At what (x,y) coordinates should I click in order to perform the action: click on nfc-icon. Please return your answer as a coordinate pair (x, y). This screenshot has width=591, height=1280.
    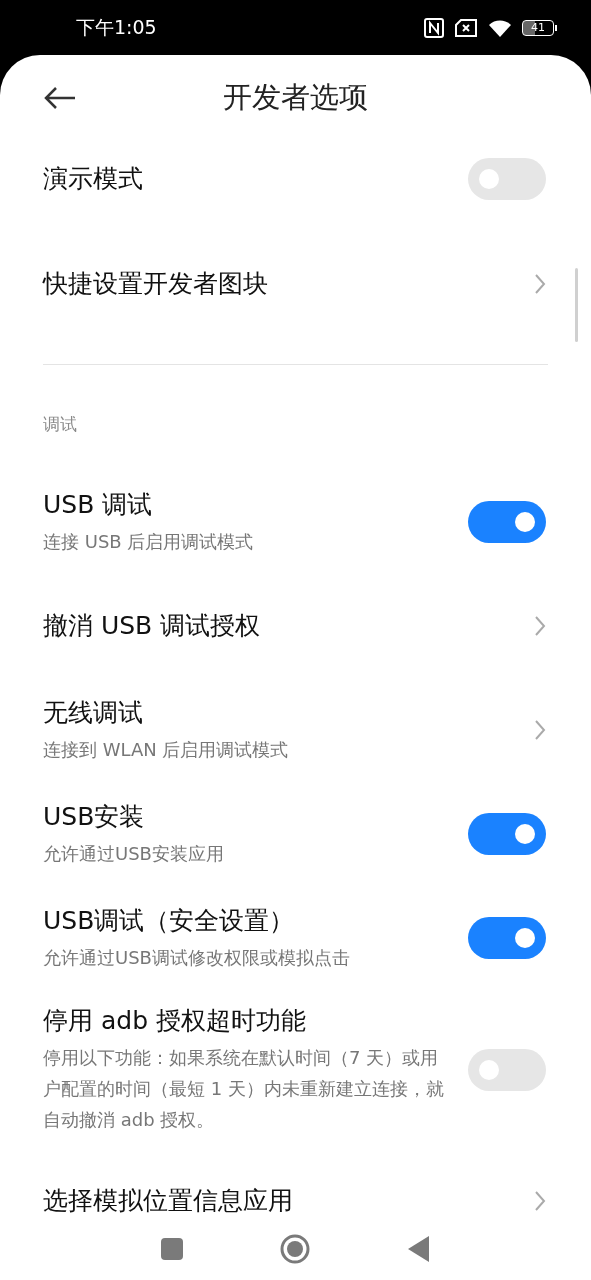
    Looking at the image, I should click on (434, 27).